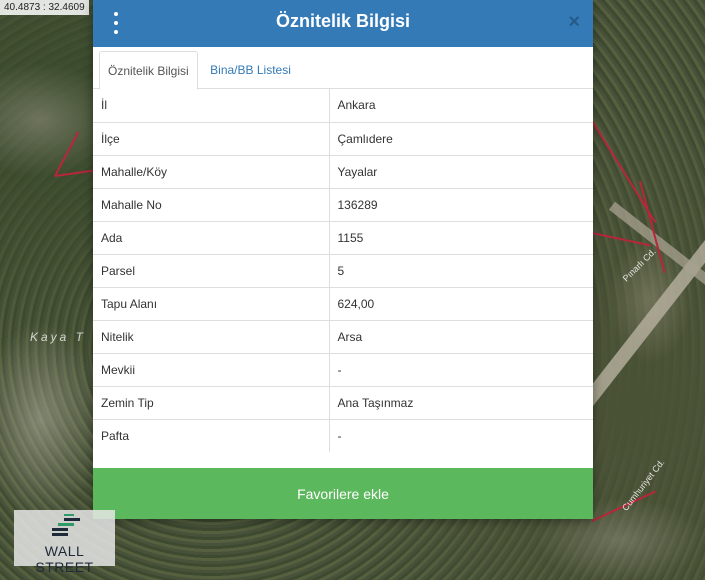 The width and height of the screenshot is (705, 580). What do you see at coordinates (461, 204) in the screenshot?
I see `attribute-value: 136289` at bounding box center [461, 204].